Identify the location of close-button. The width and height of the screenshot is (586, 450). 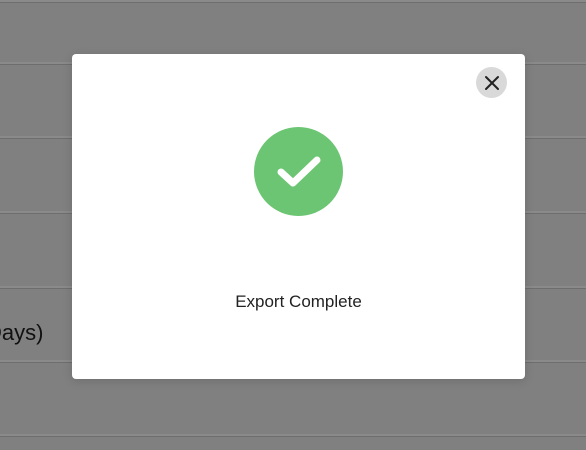
(491, 82).